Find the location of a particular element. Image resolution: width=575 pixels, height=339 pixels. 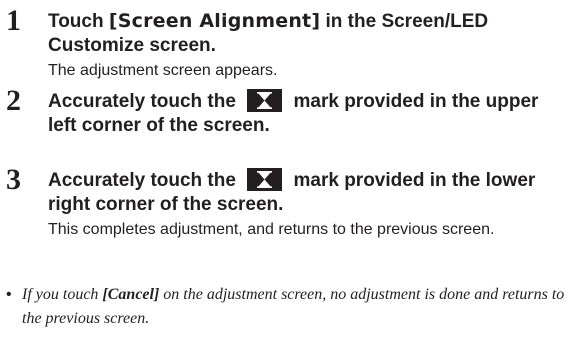

step-number: 3 is located at coordinates (13, 179).